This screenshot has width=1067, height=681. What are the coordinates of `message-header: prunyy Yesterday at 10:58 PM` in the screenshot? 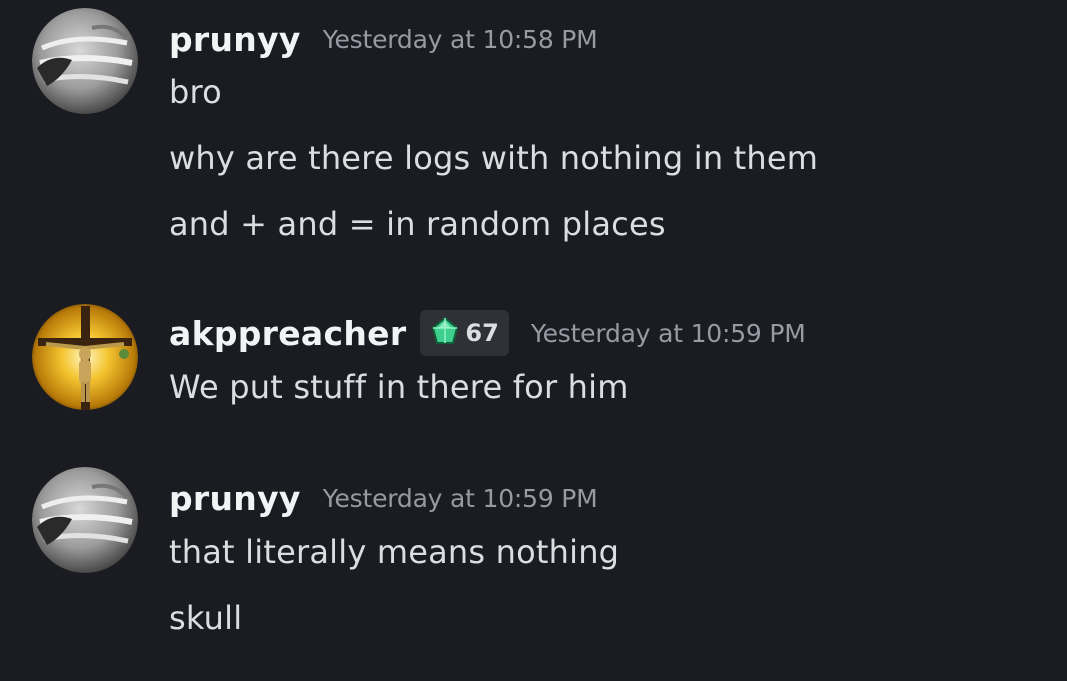 It's located at (383, 39).